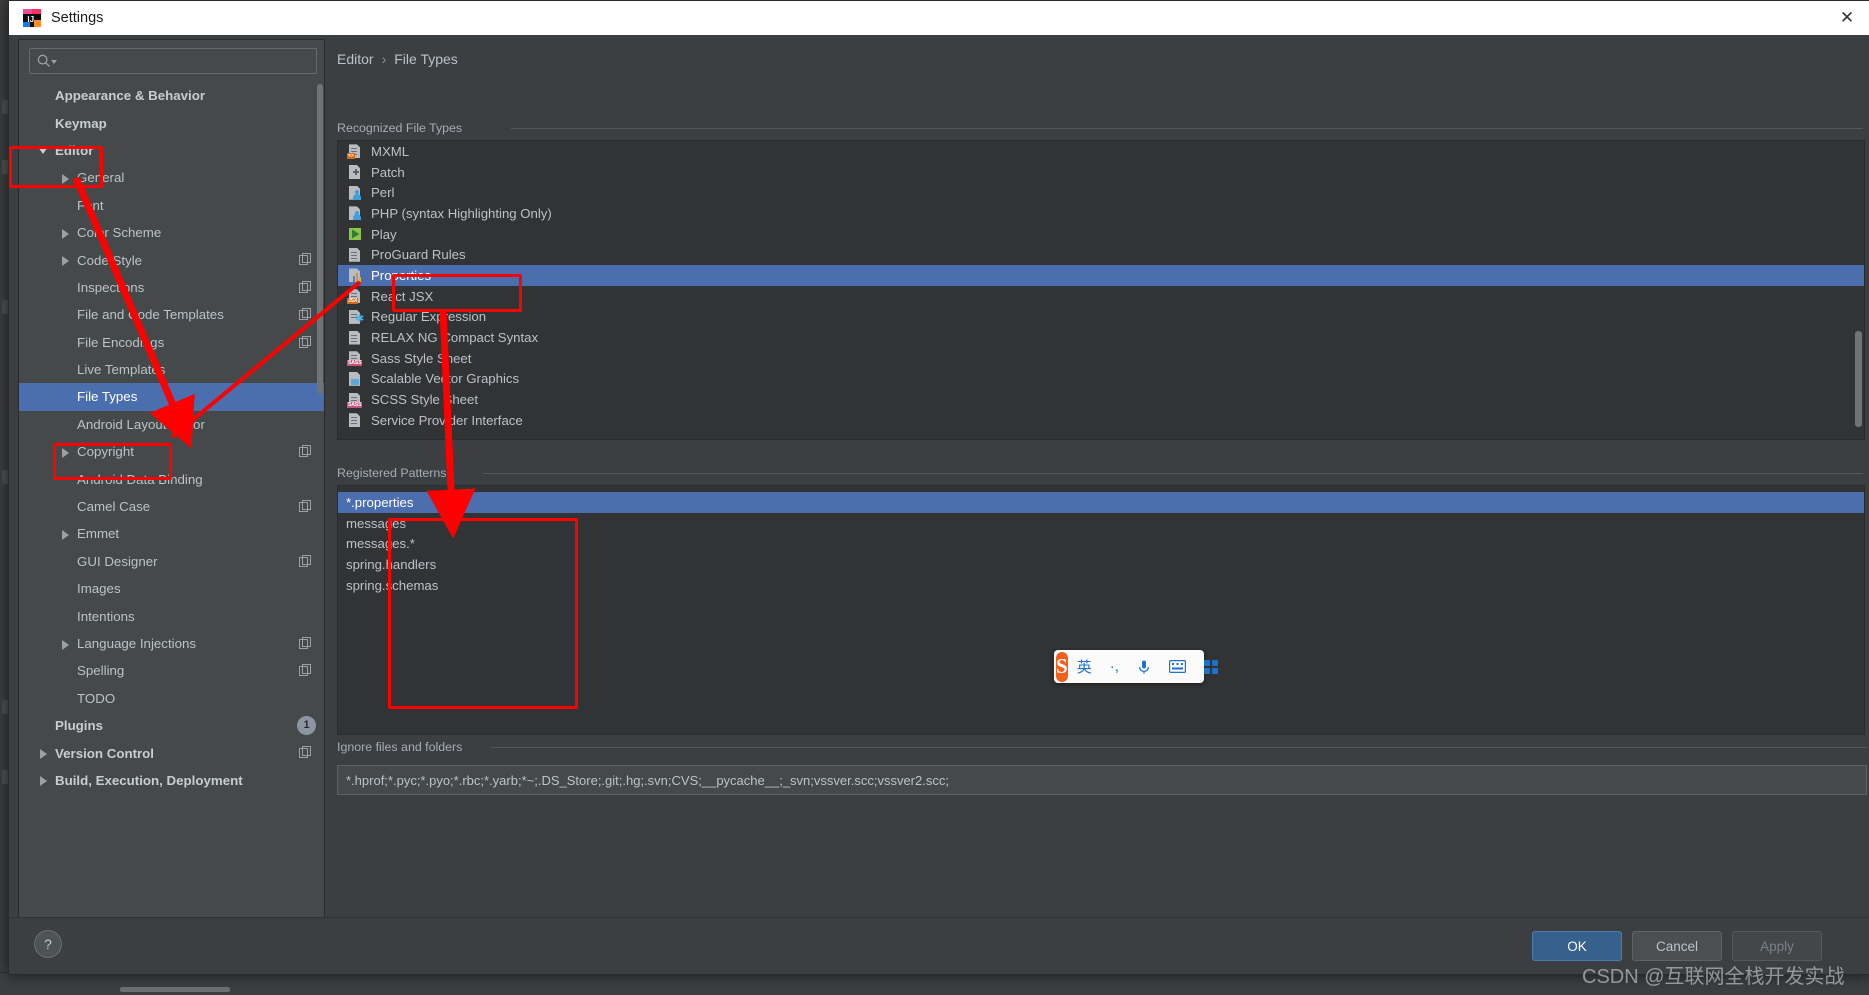 Image resolution: width=1869 pixels, height=995 pixels. I want to click on sidebar-item-keymap: Keymap, so click(171, 122).